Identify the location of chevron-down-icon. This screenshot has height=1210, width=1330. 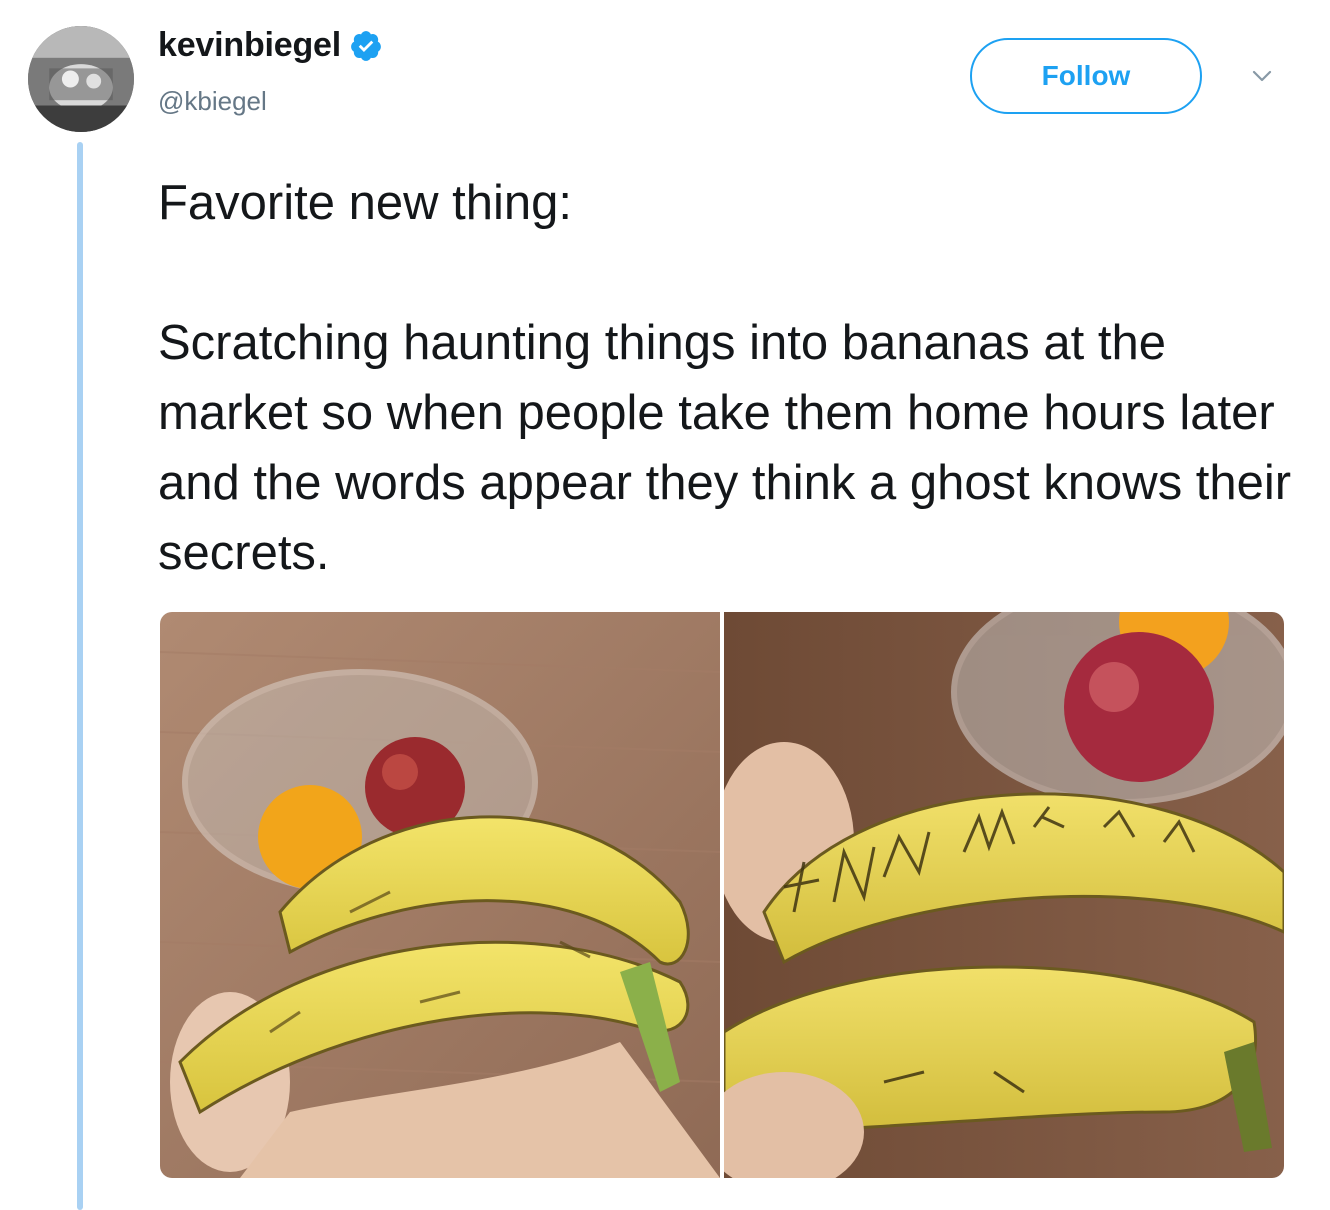
(1262, 76).